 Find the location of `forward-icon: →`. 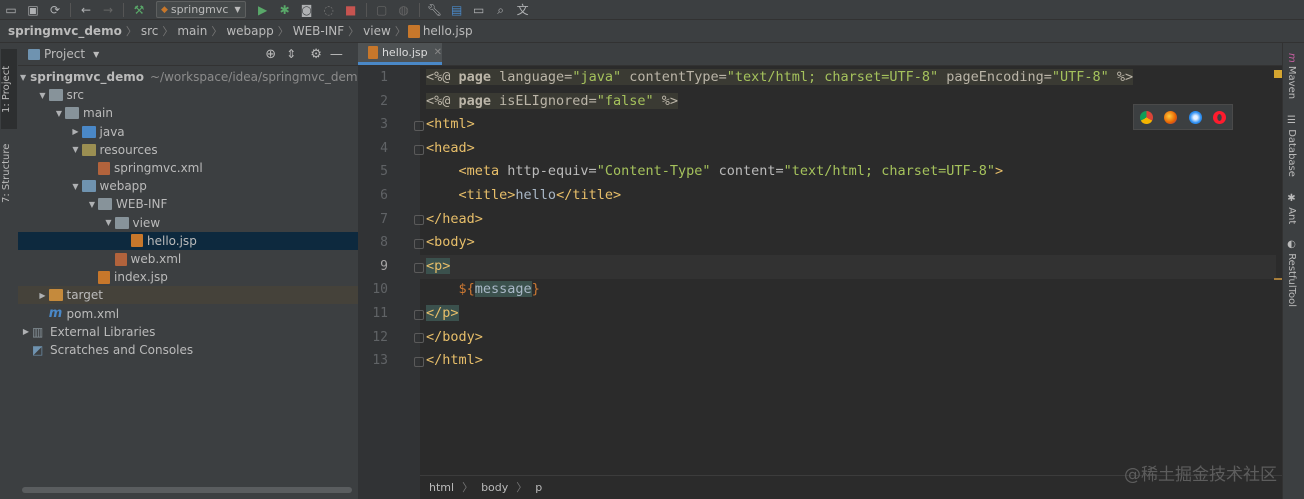

forward-icon: → is located at coordinates (108, 10).